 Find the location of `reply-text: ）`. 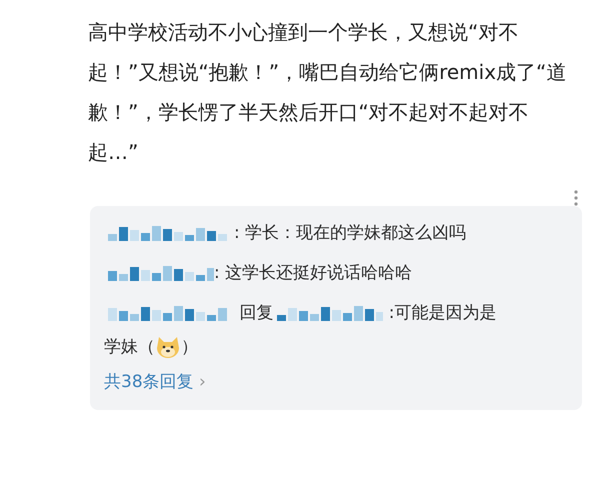

reply-text: ） is located at coordinates (189, 347).